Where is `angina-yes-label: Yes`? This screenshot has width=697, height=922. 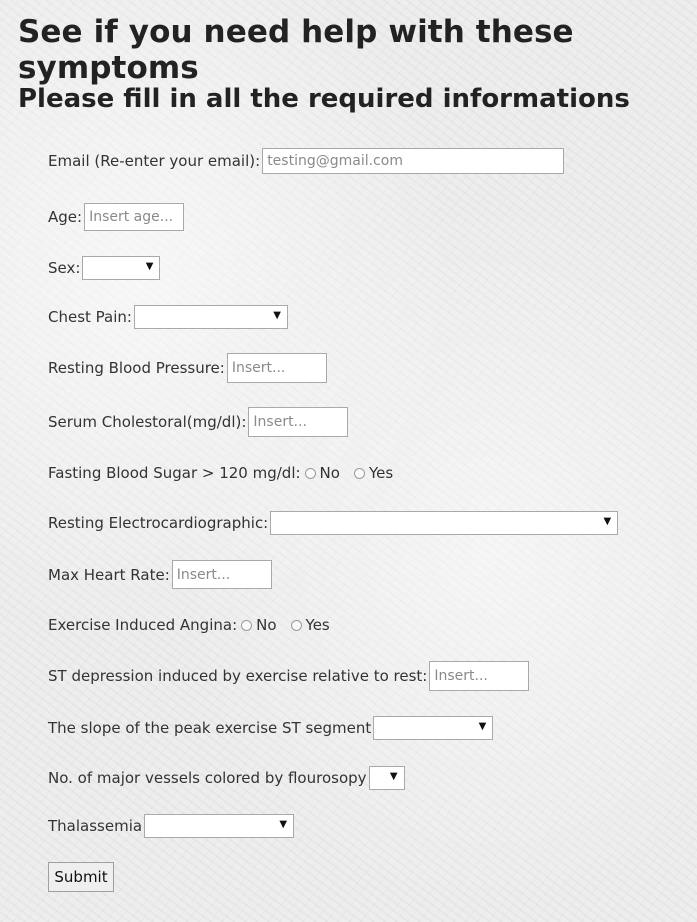
angina-yes-label: Yes is located at coordinates (317, 625).